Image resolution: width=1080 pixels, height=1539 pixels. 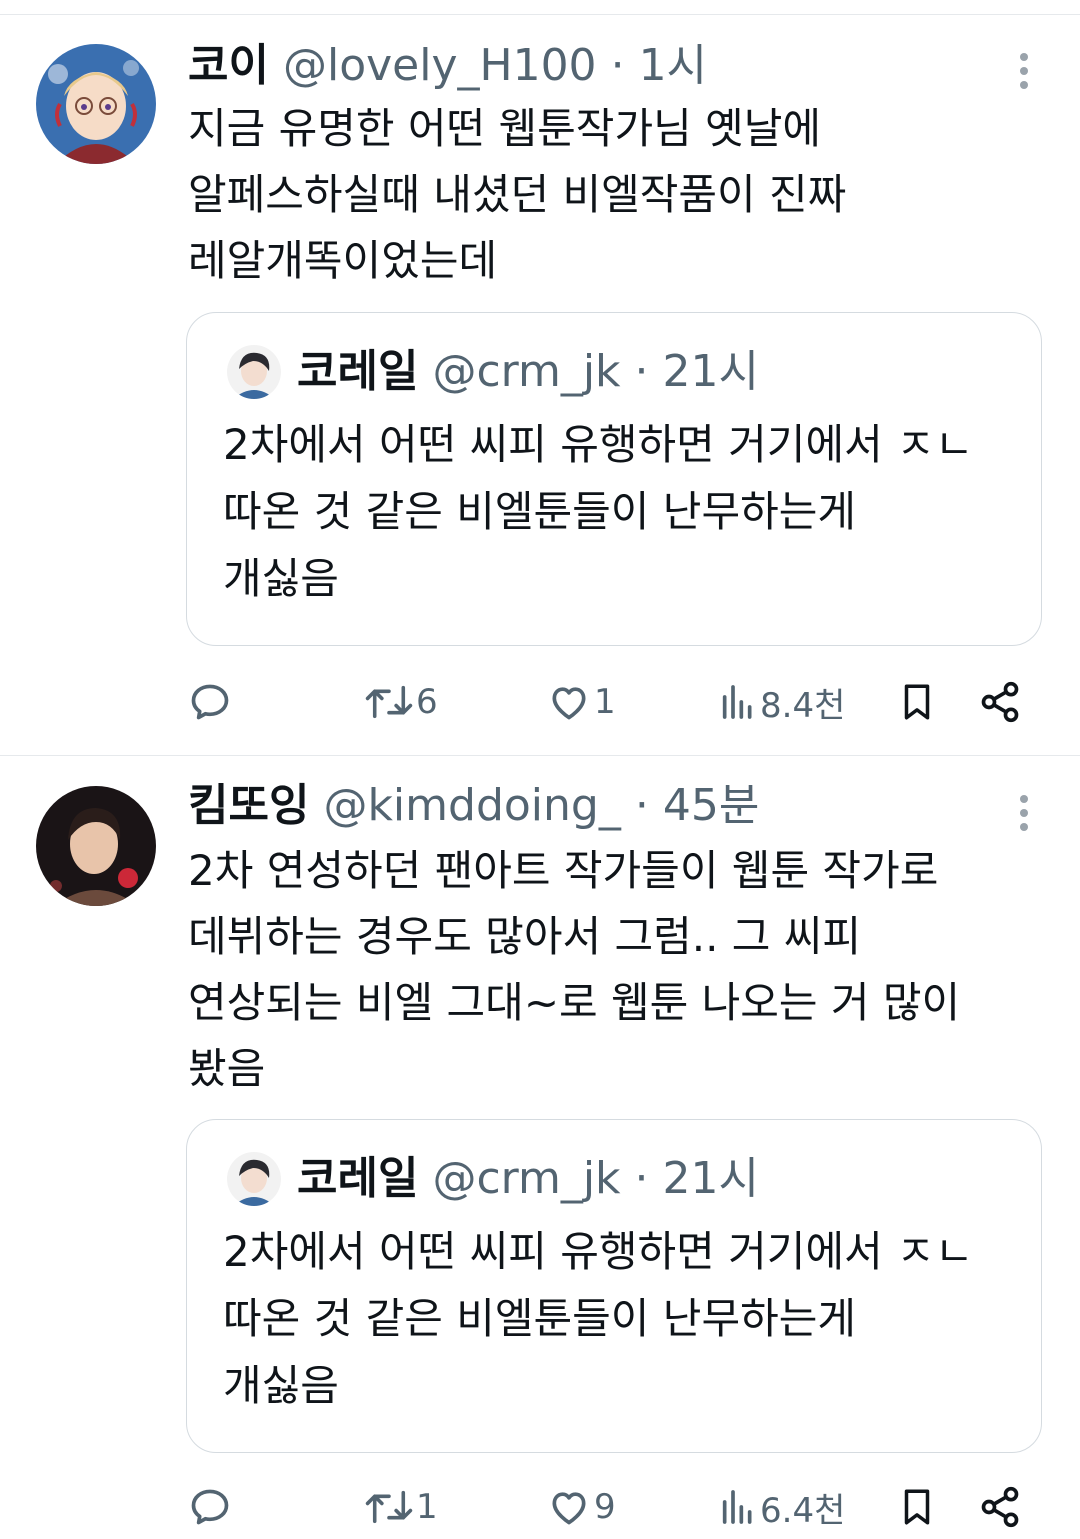 I want to click on tweet-header: 코이 @lovely_H100 · 1시, so click(x=447, y=66).